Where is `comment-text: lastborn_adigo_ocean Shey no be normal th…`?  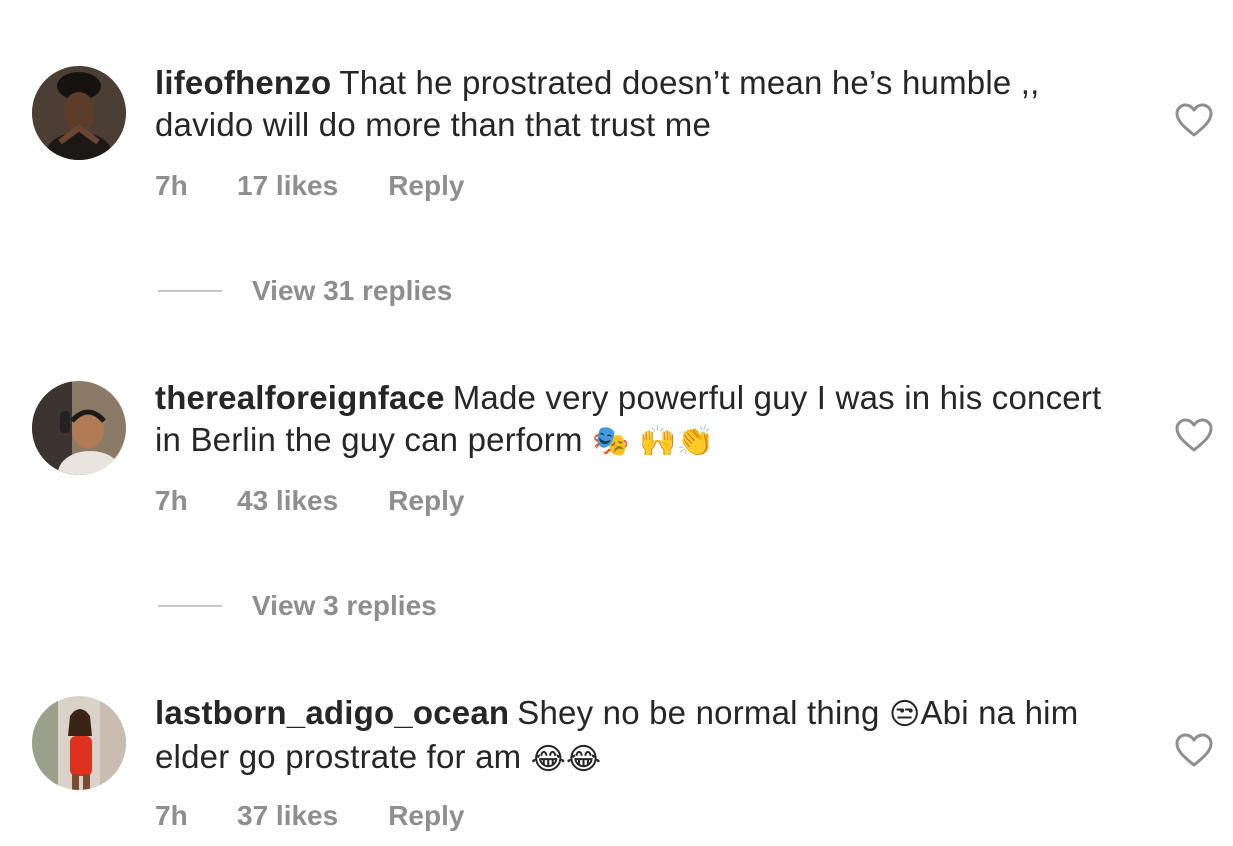 comment-text: lastborn_adigo_ocean Shey no be normal th… is located at coordinates (635, 736).